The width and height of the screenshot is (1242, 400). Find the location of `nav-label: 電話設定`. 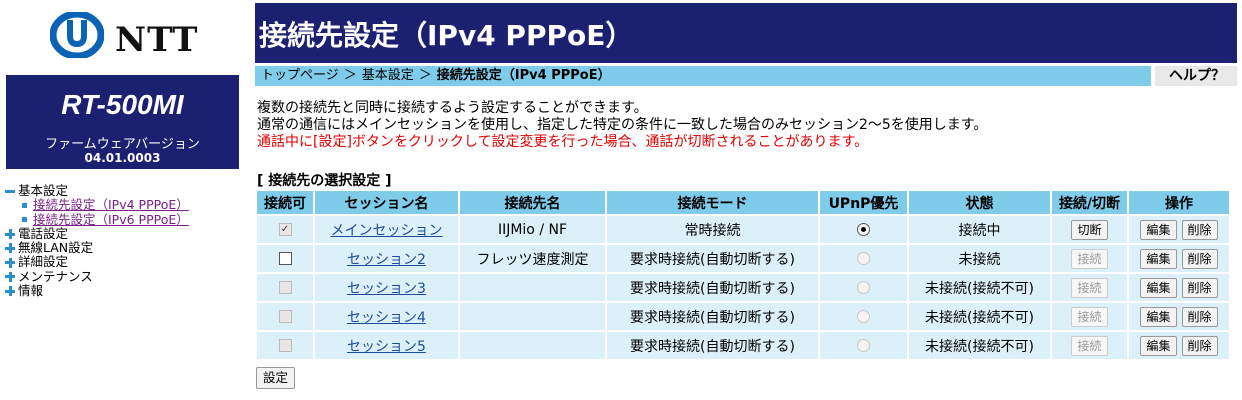

nav-label: 電話設定 is located at coordinates (43, 233).